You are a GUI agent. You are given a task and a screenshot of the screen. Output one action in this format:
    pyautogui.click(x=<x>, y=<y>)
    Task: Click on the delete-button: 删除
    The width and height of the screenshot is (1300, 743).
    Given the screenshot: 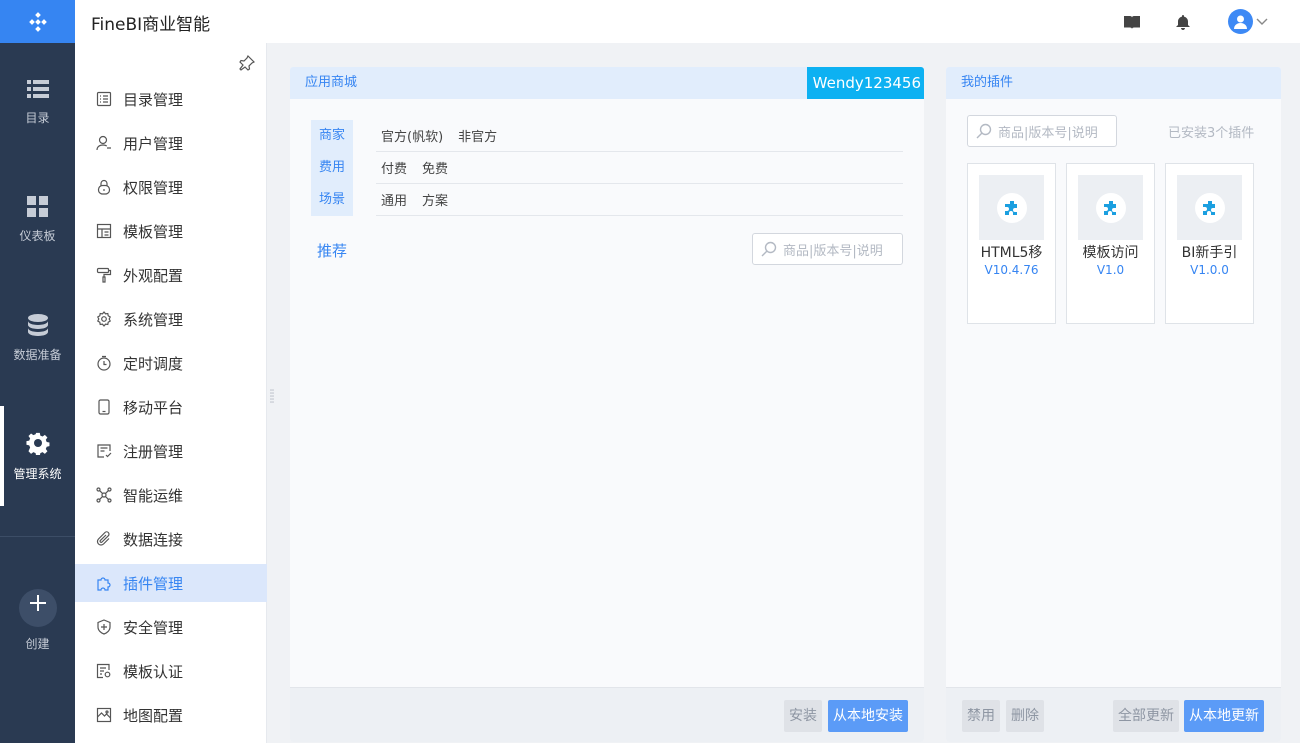 What is the action you would take?
    pyautogui.click(x=1025, y=716)
    